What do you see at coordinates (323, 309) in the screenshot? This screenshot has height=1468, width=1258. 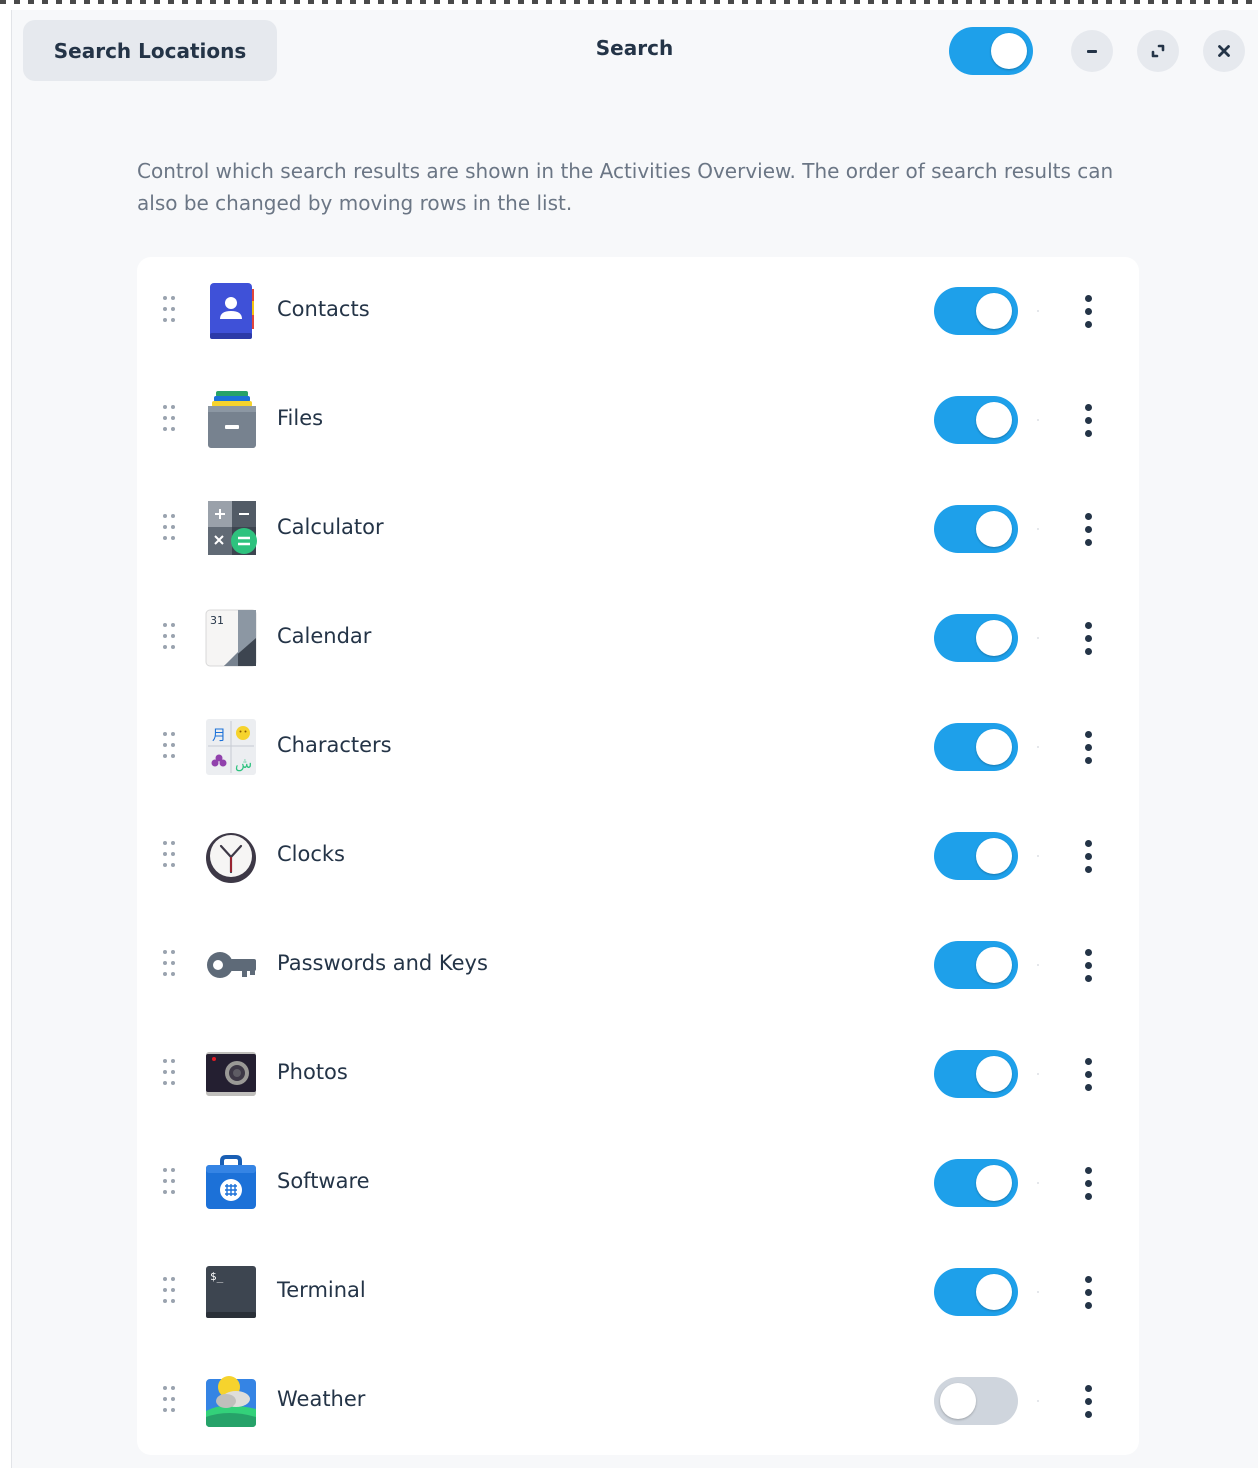 I see `row-label: Contacts` at bounding box center [323, 309].